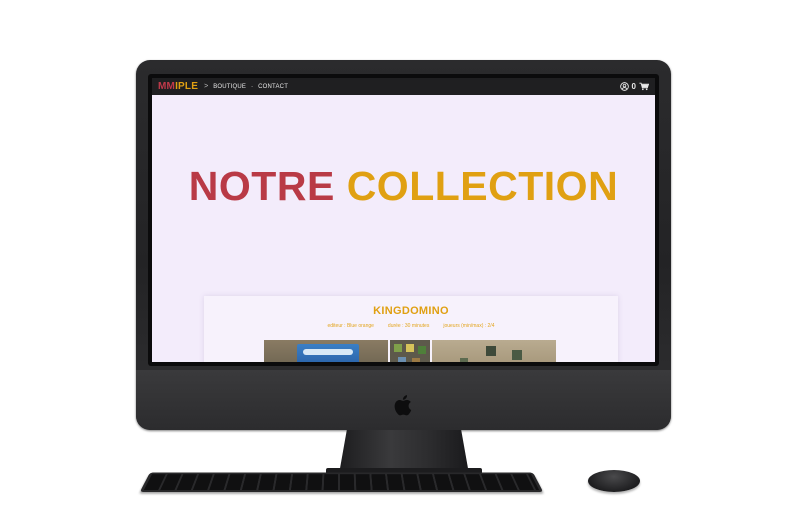  Describe the element at coordinates (482, 186) in the screenshot. I see `hero-word-2: COLLECTION` at that location.